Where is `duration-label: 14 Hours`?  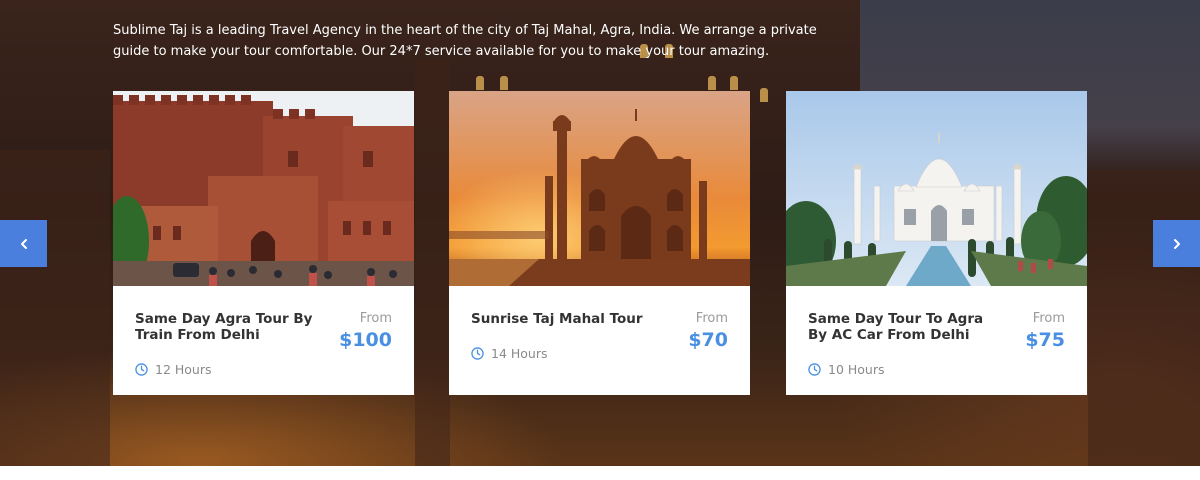 duration-label: 14 Hours is located at coordinates (519, 353).